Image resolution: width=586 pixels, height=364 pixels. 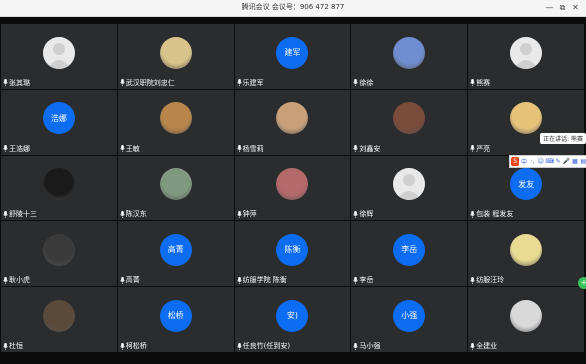 I want to click on participant-tile: 陈衡纺服学院 陈衡, so click(x=292, y=254).